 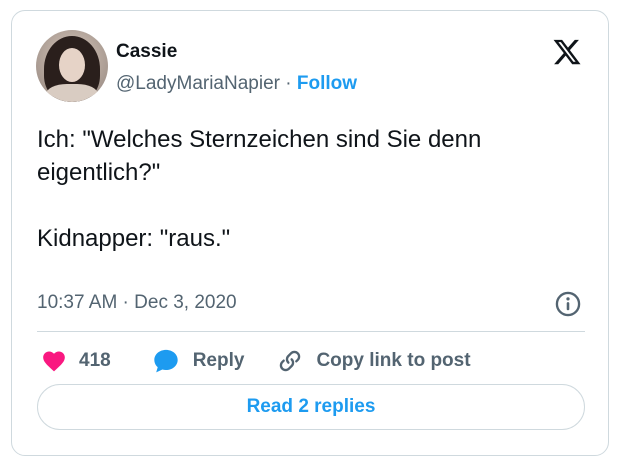 What do you see at coordinates (567, 52) in the screenshot?
I see `x-logo-icon` at bounding box center [567, 52].